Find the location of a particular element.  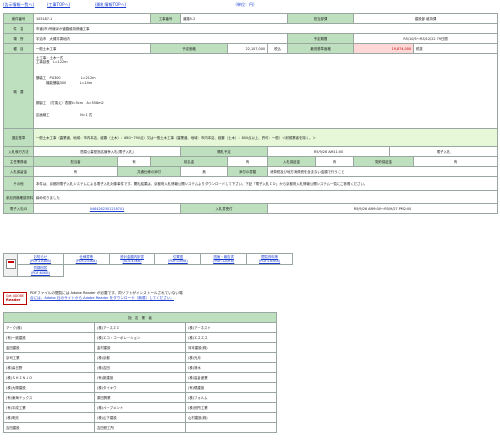

row-qualification-docs: 参加資格確認資料 締め切りました is located at coordinates (251, 197).